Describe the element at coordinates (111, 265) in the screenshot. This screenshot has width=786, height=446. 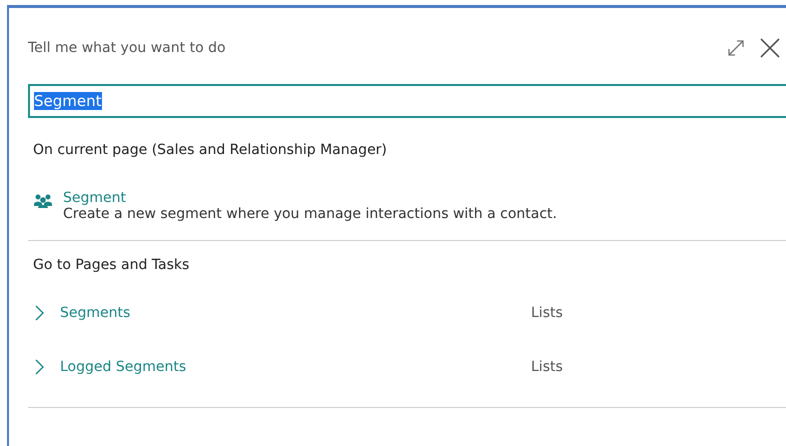
I see `section-heading: Go to Pages and Tasks` at that location.